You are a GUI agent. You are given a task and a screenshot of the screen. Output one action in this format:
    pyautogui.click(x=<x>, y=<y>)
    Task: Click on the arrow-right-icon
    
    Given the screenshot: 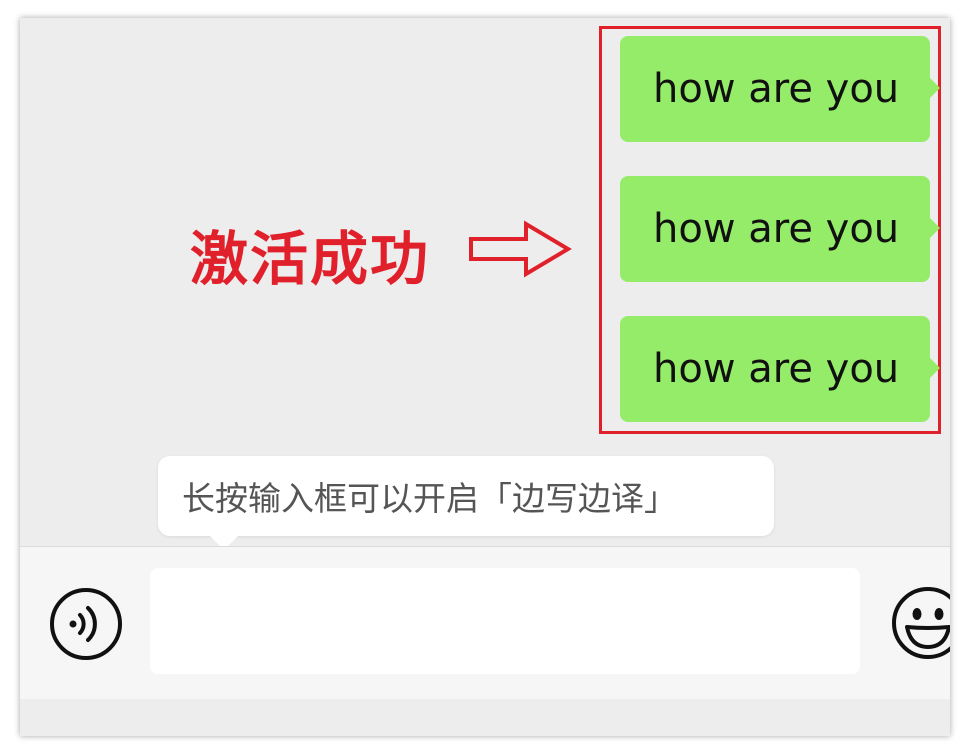 What is the action you would take?
    pyautogui.click(x=520, y=249)
    